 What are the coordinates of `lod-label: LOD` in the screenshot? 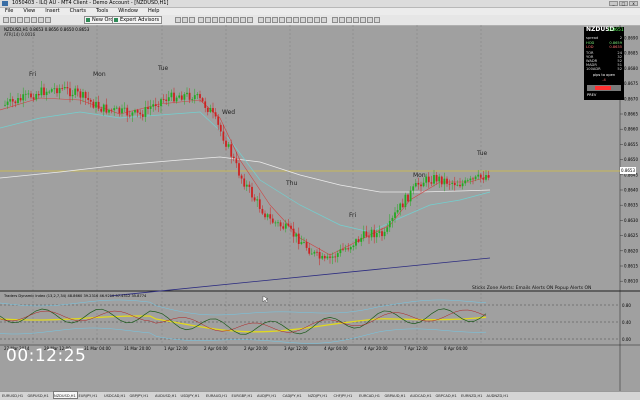 It's located at (590, 47).